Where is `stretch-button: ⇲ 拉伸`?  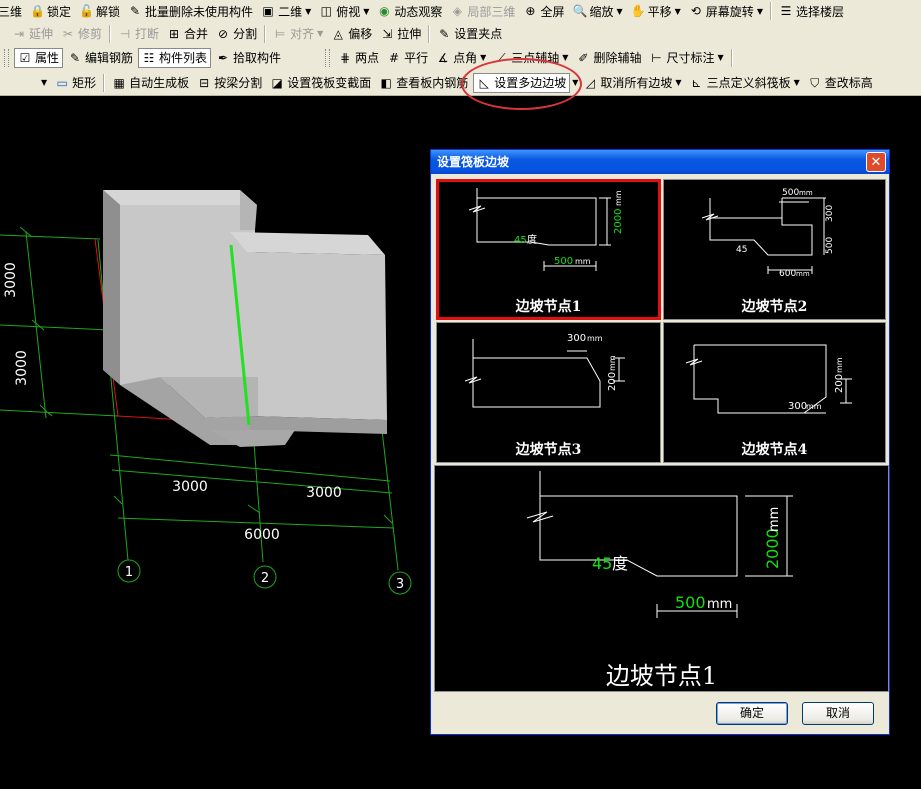
stretch-button: ⇲ 拉伸 is located at coordinates (400, 34).